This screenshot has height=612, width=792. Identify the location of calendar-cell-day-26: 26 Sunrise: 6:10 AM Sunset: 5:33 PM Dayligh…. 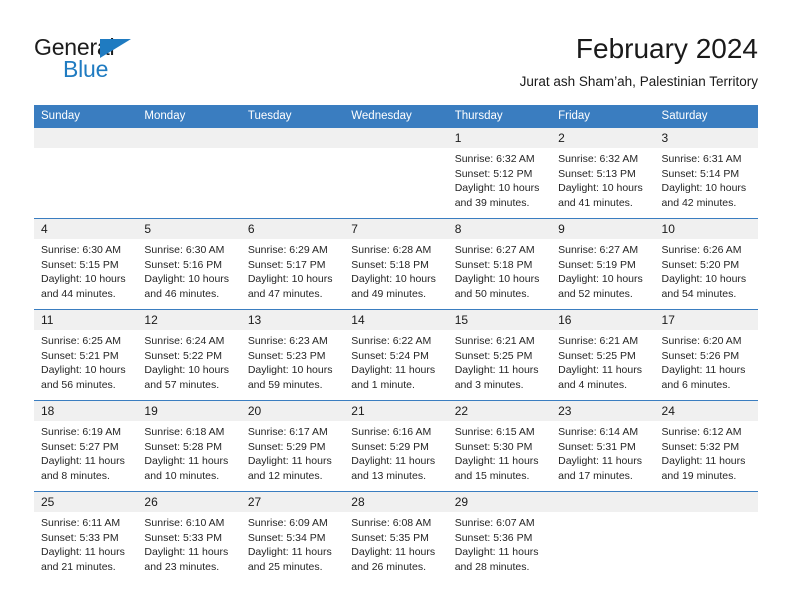
(189, 536).